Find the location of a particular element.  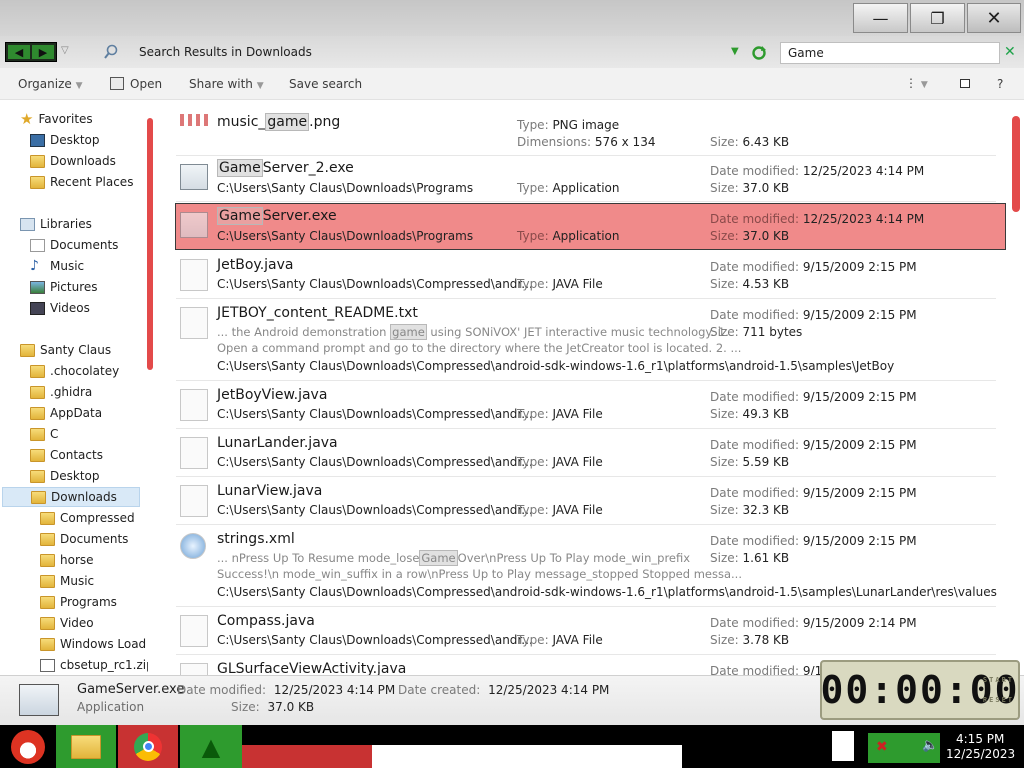

sidebar-label: AppData is located at coordinates (76, 413).